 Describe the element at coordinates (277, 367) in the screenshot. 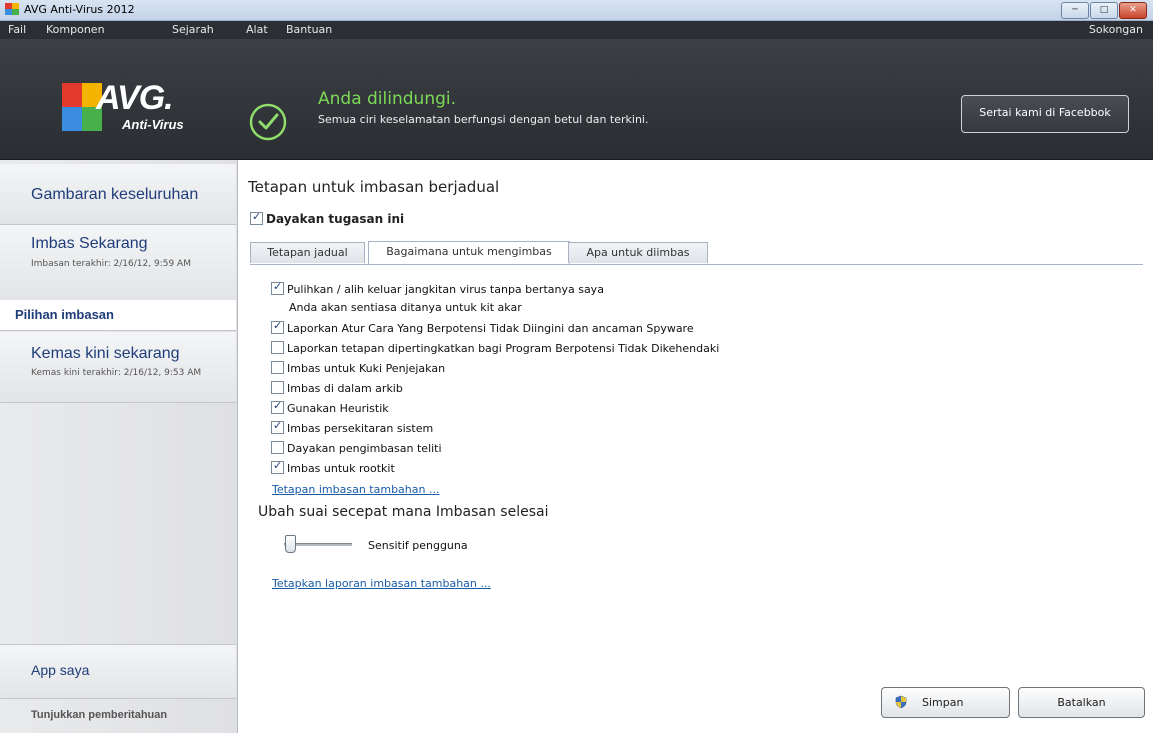

I see `option-tracking-cookies-checkbox` at that location.